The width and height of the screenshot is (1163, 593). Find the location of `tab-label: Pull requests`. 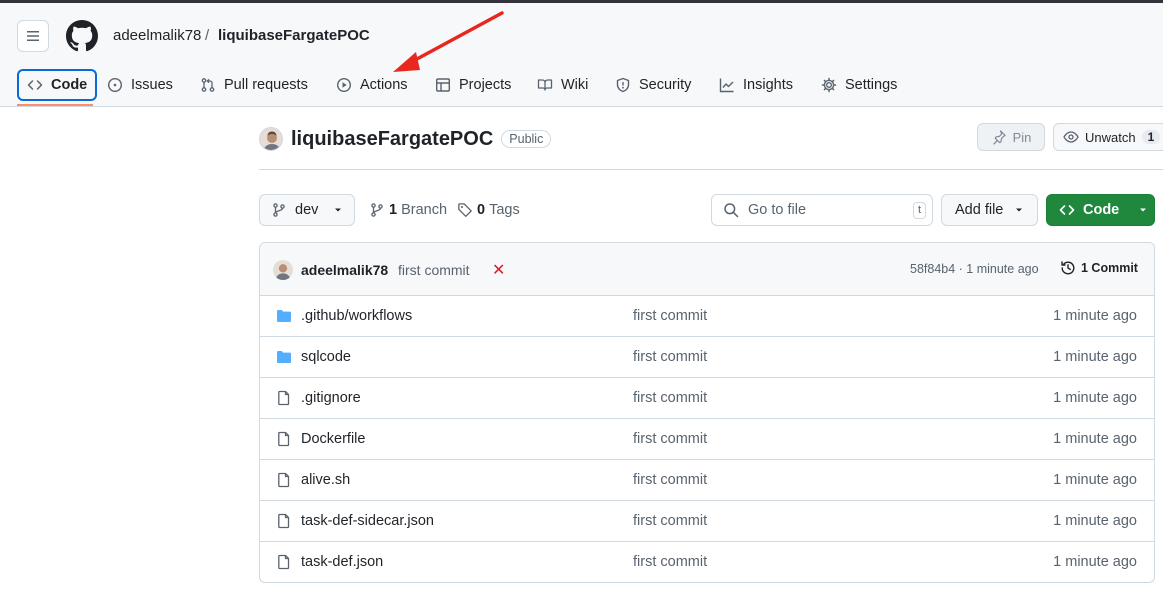

tab-label: Pull requests is located at coordinates (266, 85).